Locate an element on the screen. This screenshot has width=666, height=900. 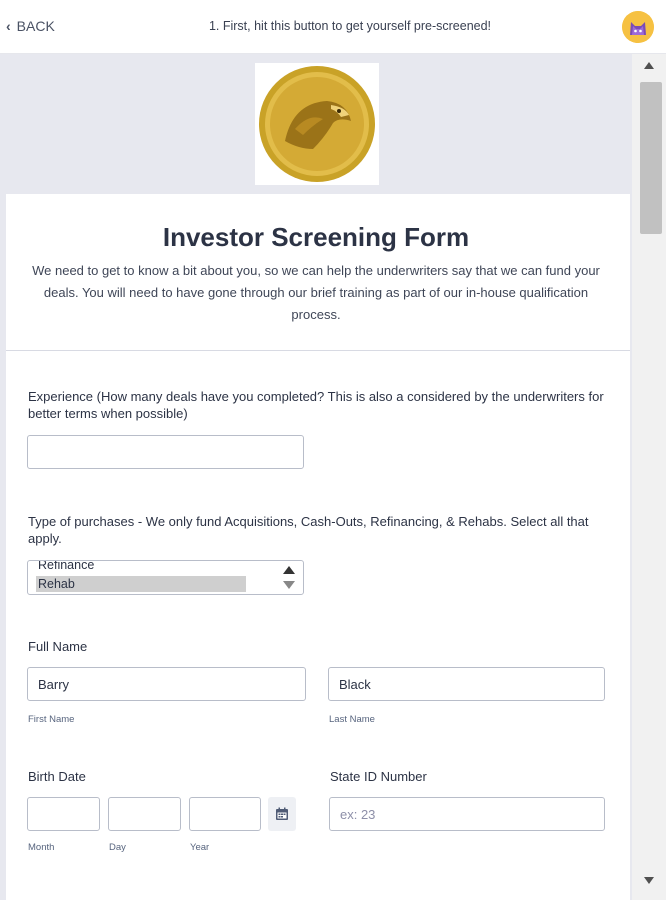
calendar-button is located at coordinates (282, 814).